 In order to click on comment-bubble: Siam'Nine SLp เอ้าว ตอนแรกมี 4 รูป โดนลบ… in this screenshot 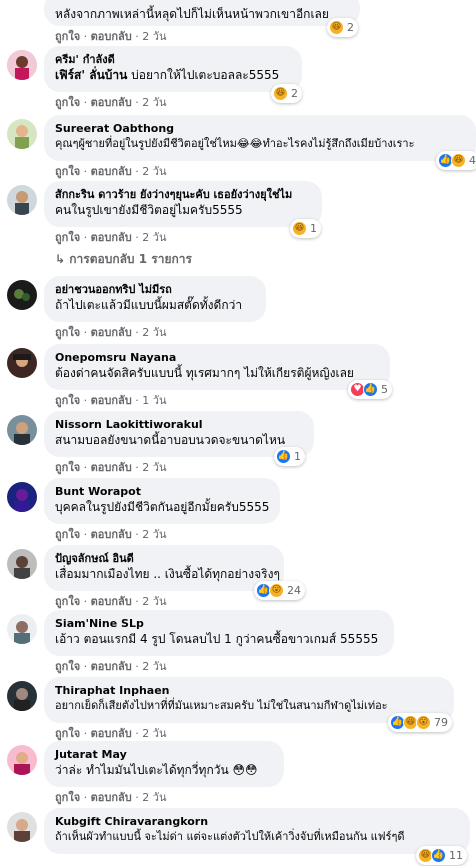, I will do `click(219, 633)`.